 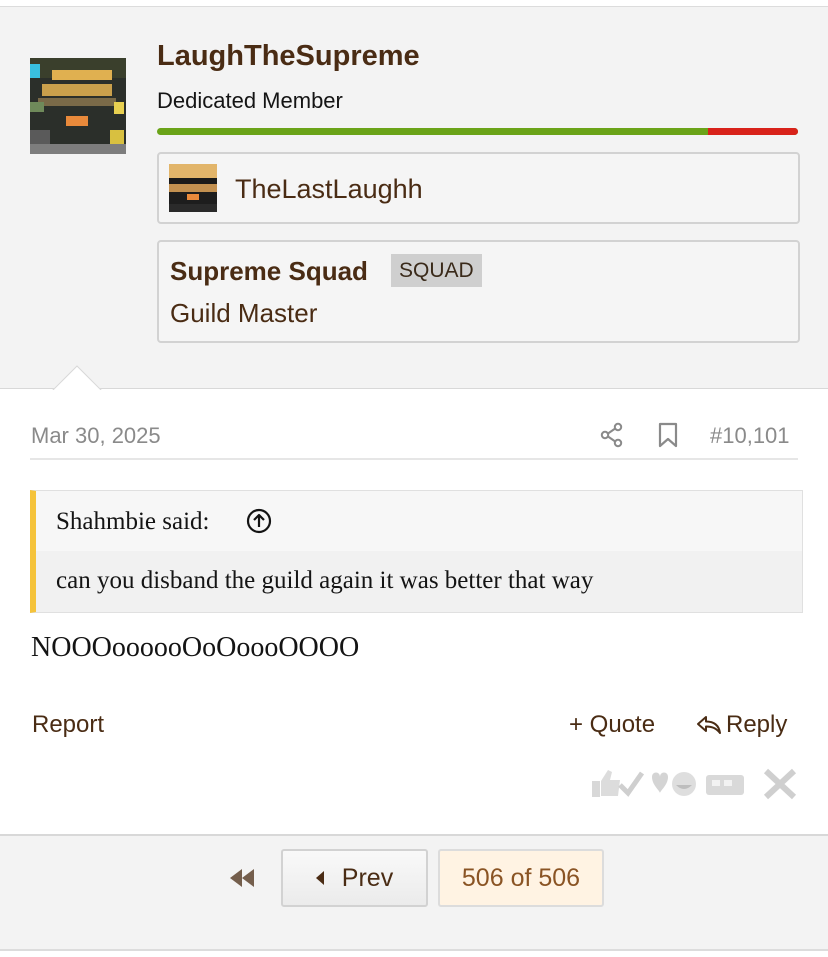 I want to click on quote-author: Shahmbie said:, so click(x=132, y=522).